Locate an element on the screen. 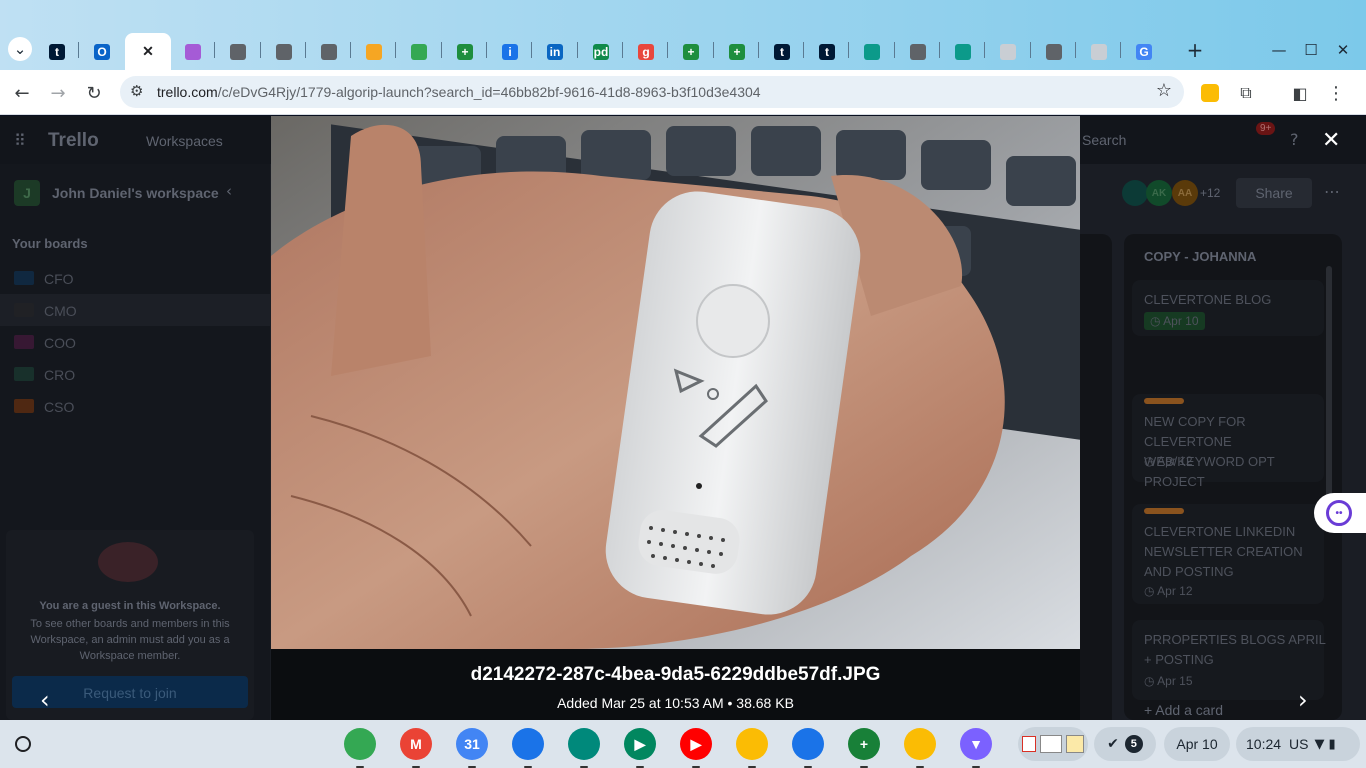 The width and height of the screenshot is (1366, 768). minimize-icon: — is located at coordinates (1279, 50).